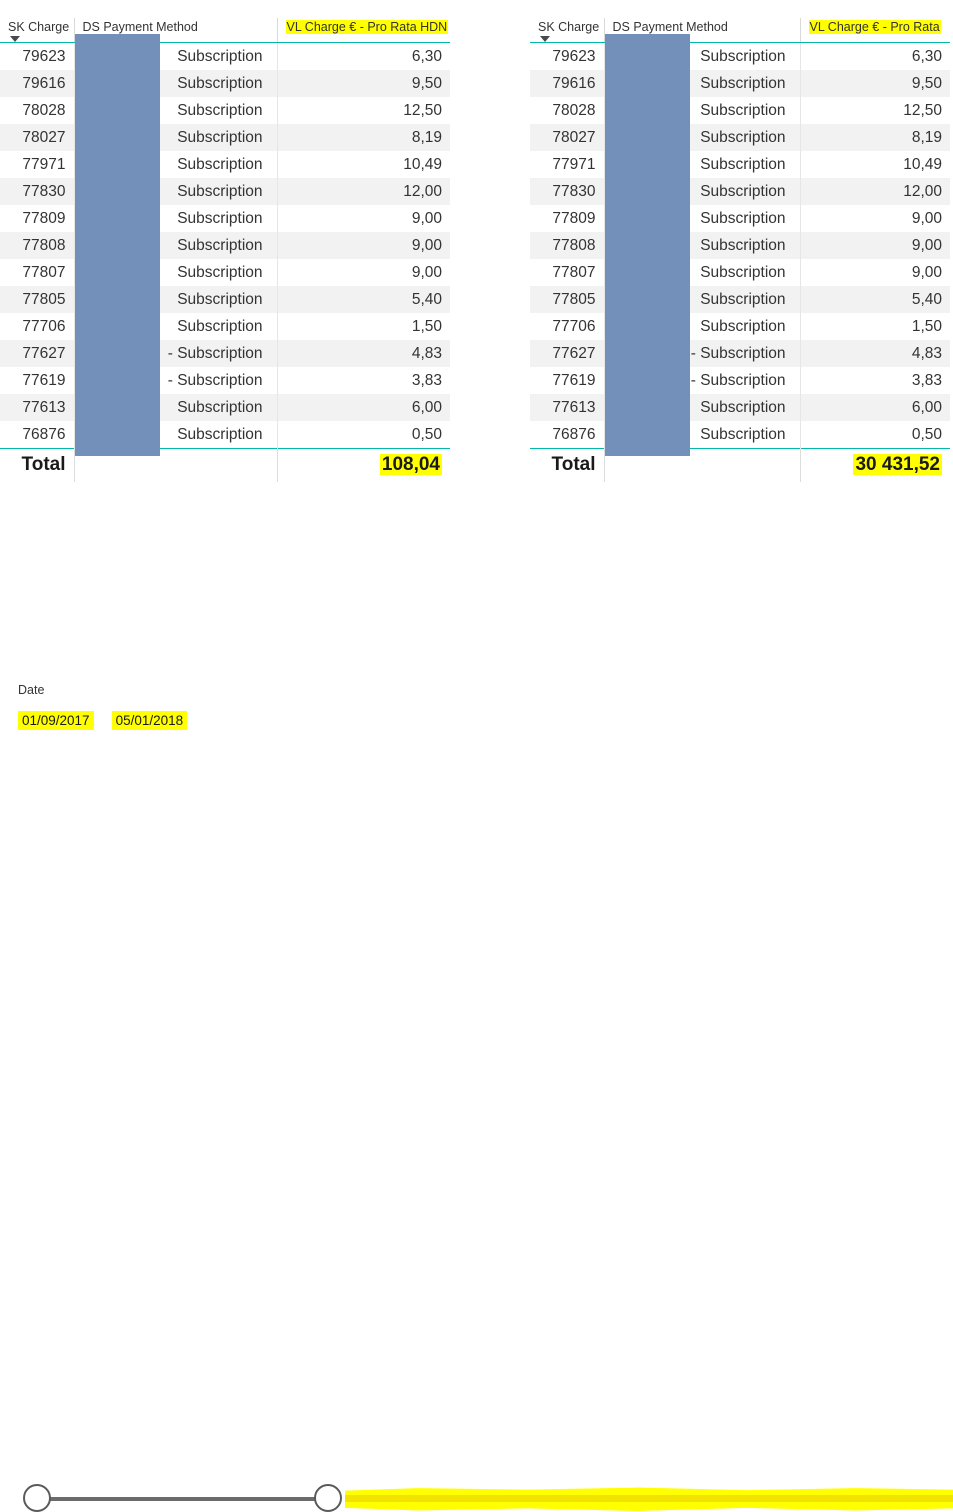 The height and width of the screenshot is (1512, 953). What do you see at coordinates (875, 326) in the screenshot?
I see `cell-charge-value: 1,50` at bounding box center [875, 326].